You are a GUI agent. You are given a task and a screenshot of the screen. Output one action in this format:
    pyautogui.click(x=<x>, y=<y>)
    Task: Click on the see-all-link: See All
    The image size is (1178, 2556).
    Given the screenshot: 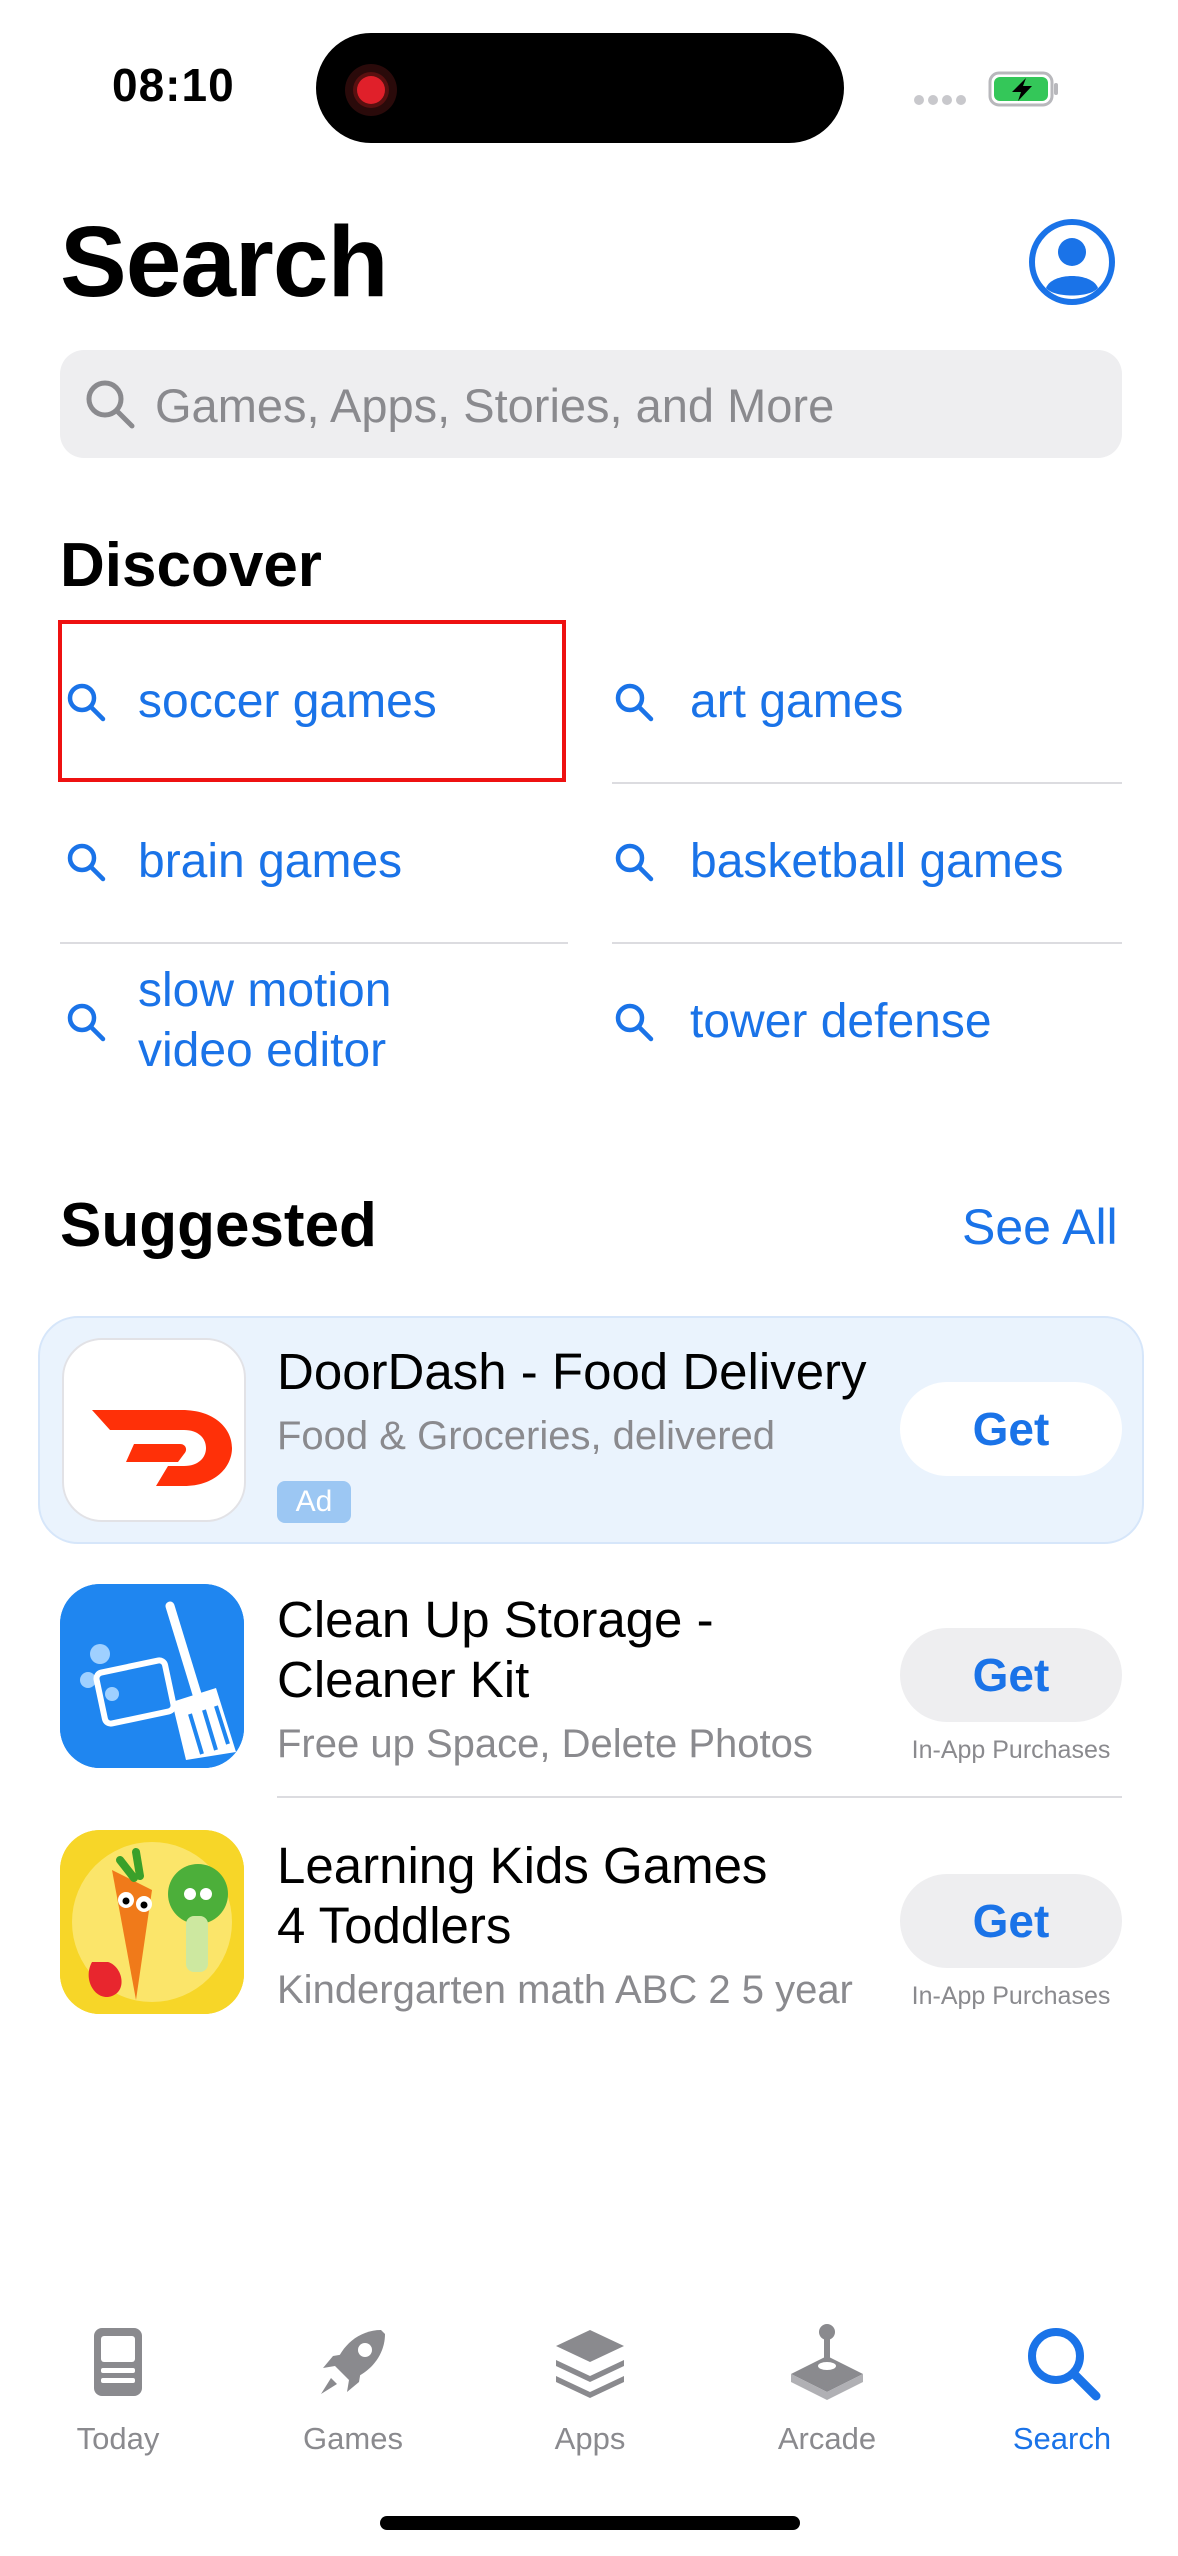 What is the action you would take?
    pyautogui.click(x=1040, y=1227)
    